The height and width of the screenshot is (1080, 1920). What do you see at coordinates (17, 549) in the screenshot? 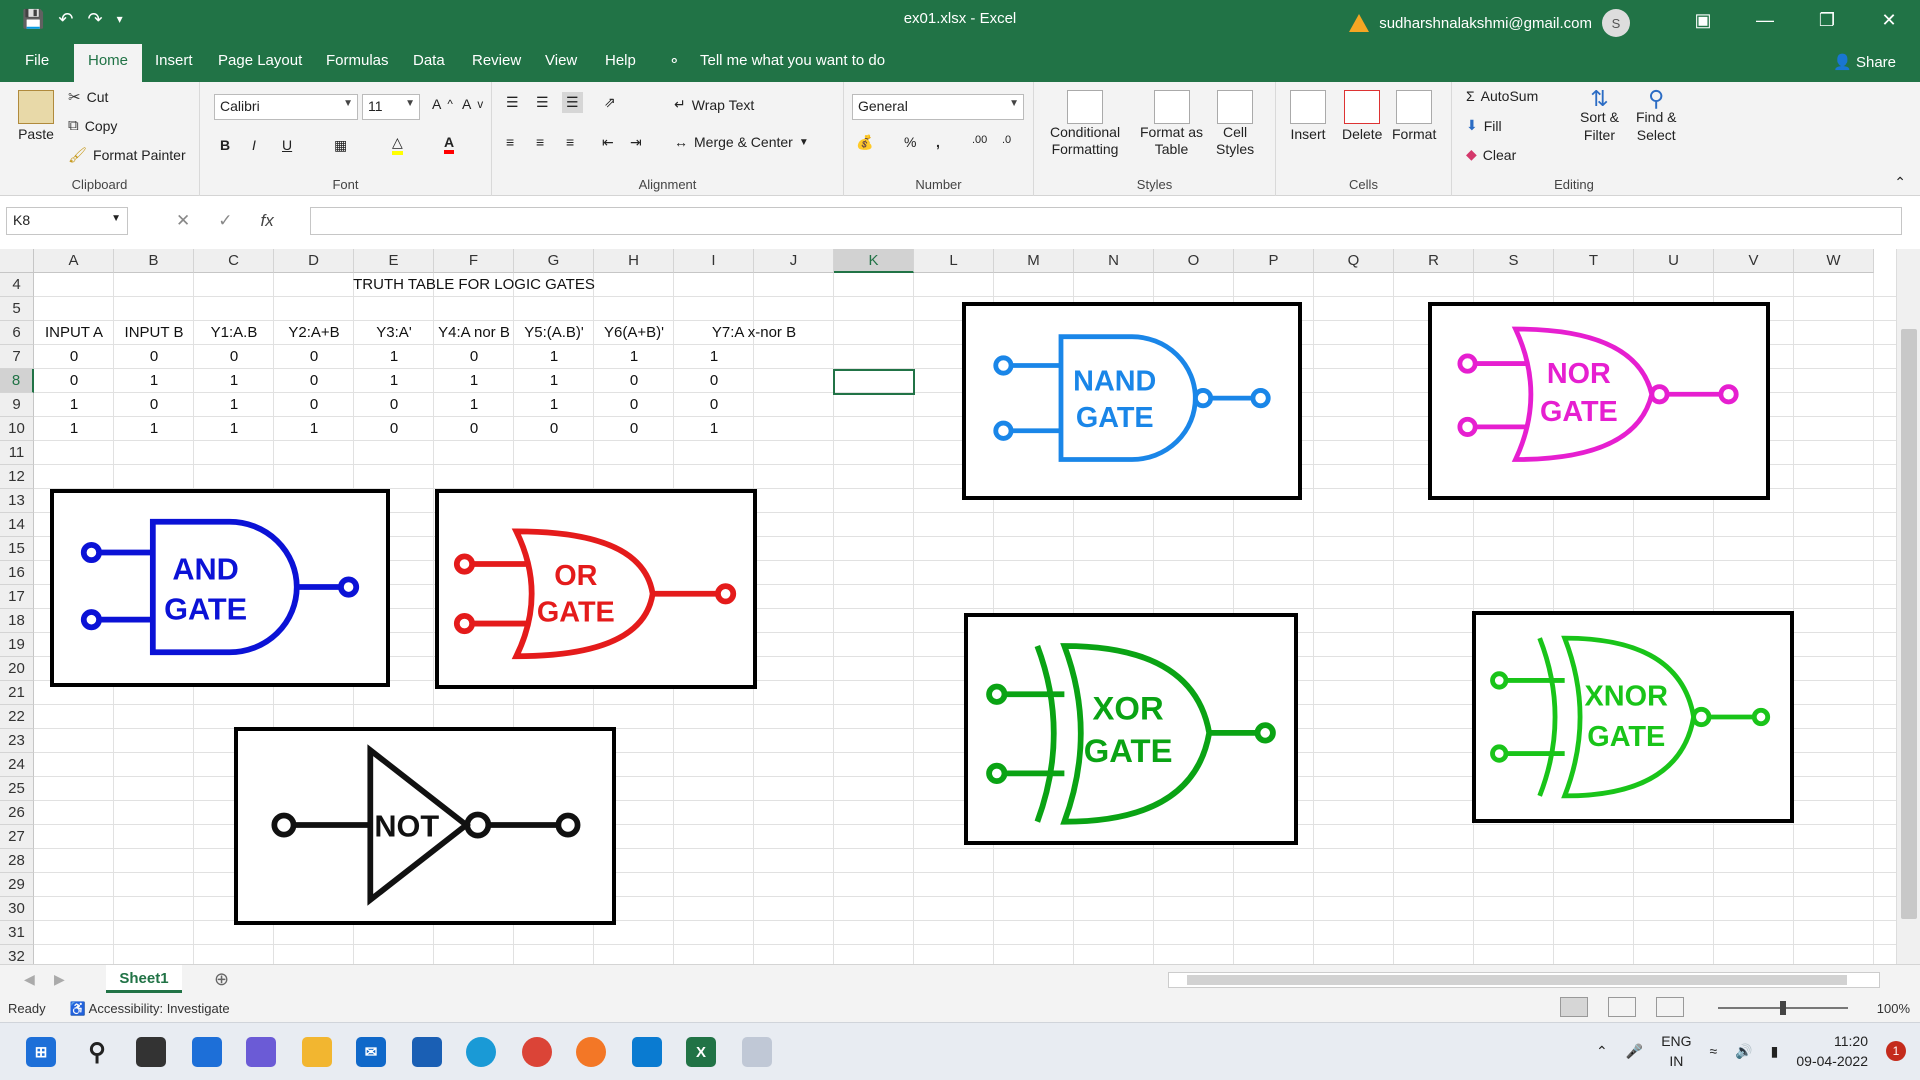
I see `row-header: 15` at bounding box center [17, 549].